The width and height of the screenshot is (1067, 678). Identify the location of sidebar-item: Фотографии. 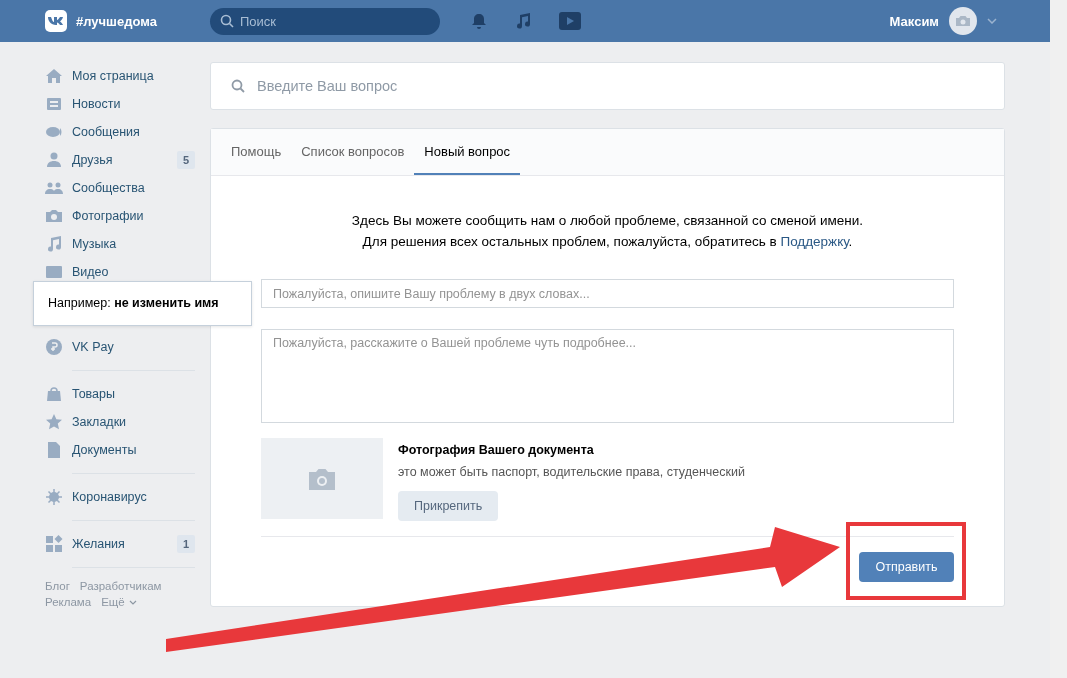
(120, 216).